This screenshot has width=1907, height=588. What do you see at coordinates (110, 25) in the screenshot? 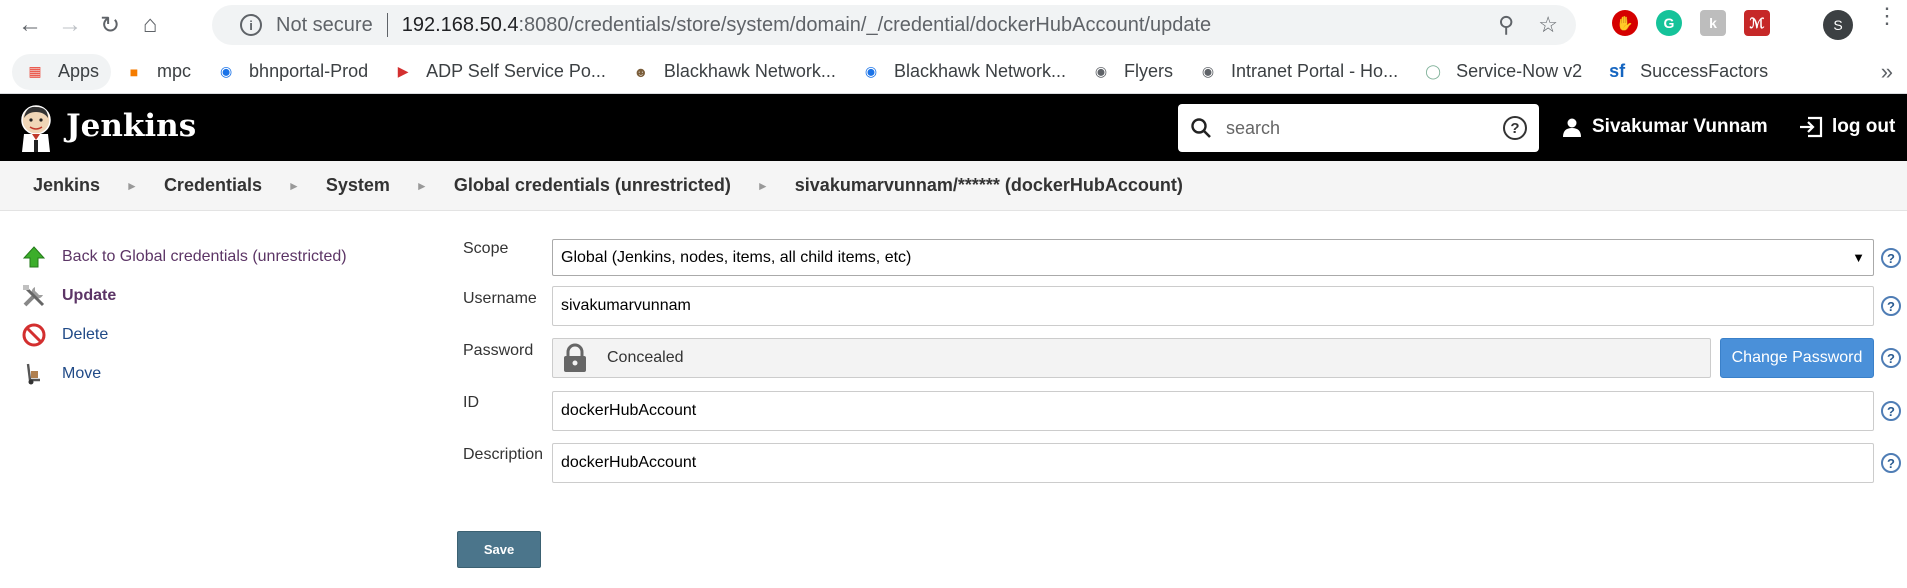
I see `reload-icon: ↻` at bounding box center [110, 25].